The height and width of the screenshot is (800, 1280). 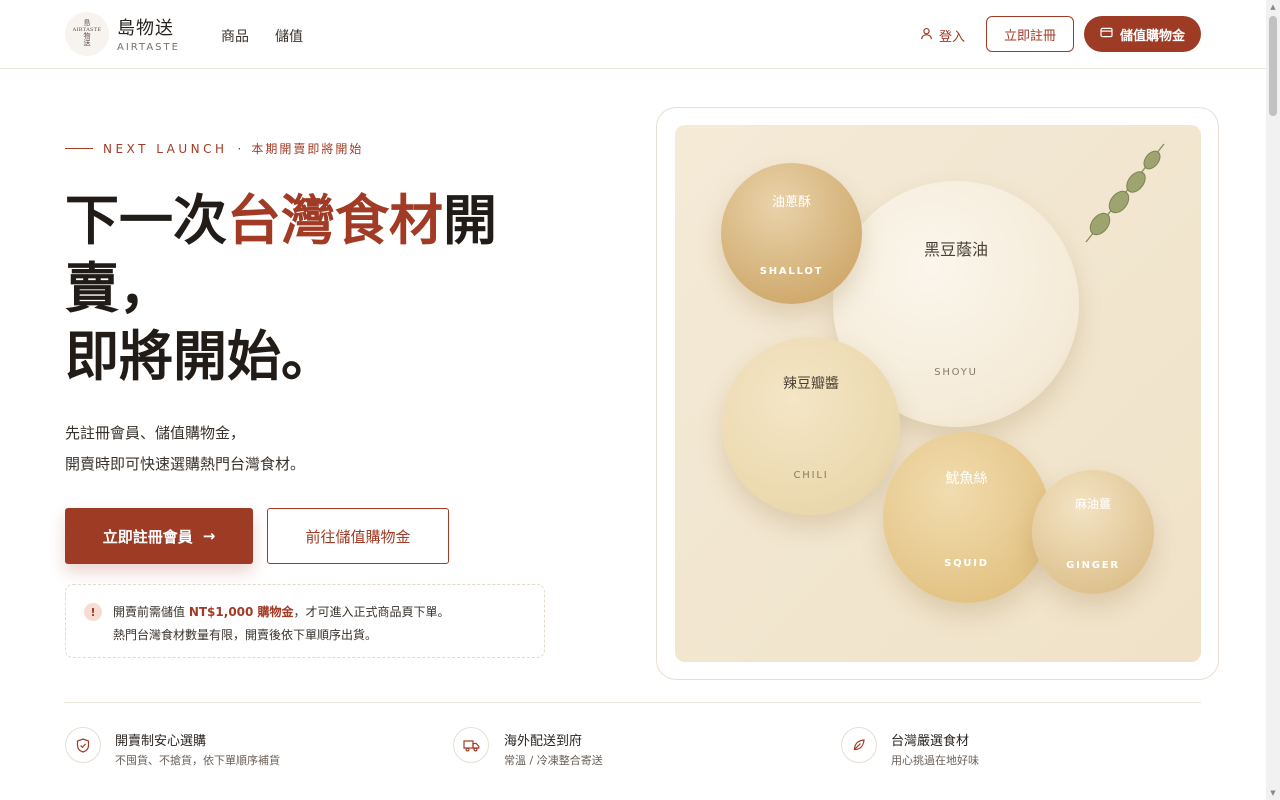 What do you see at coordinates (935, 760) in the screenshot?
I see `feature-3-sub: 用心挑過在地好味` at bounding box center [935, 760].